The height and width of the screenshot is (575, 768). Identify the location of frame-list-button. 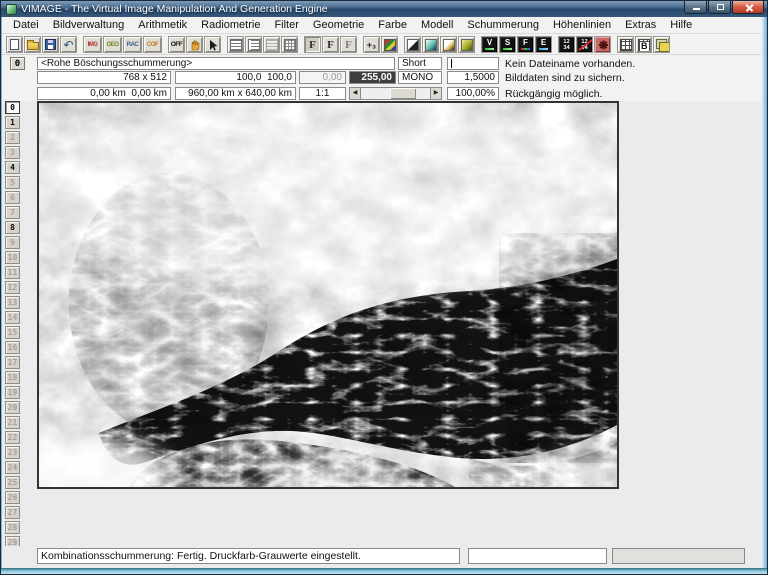
(235, 44).